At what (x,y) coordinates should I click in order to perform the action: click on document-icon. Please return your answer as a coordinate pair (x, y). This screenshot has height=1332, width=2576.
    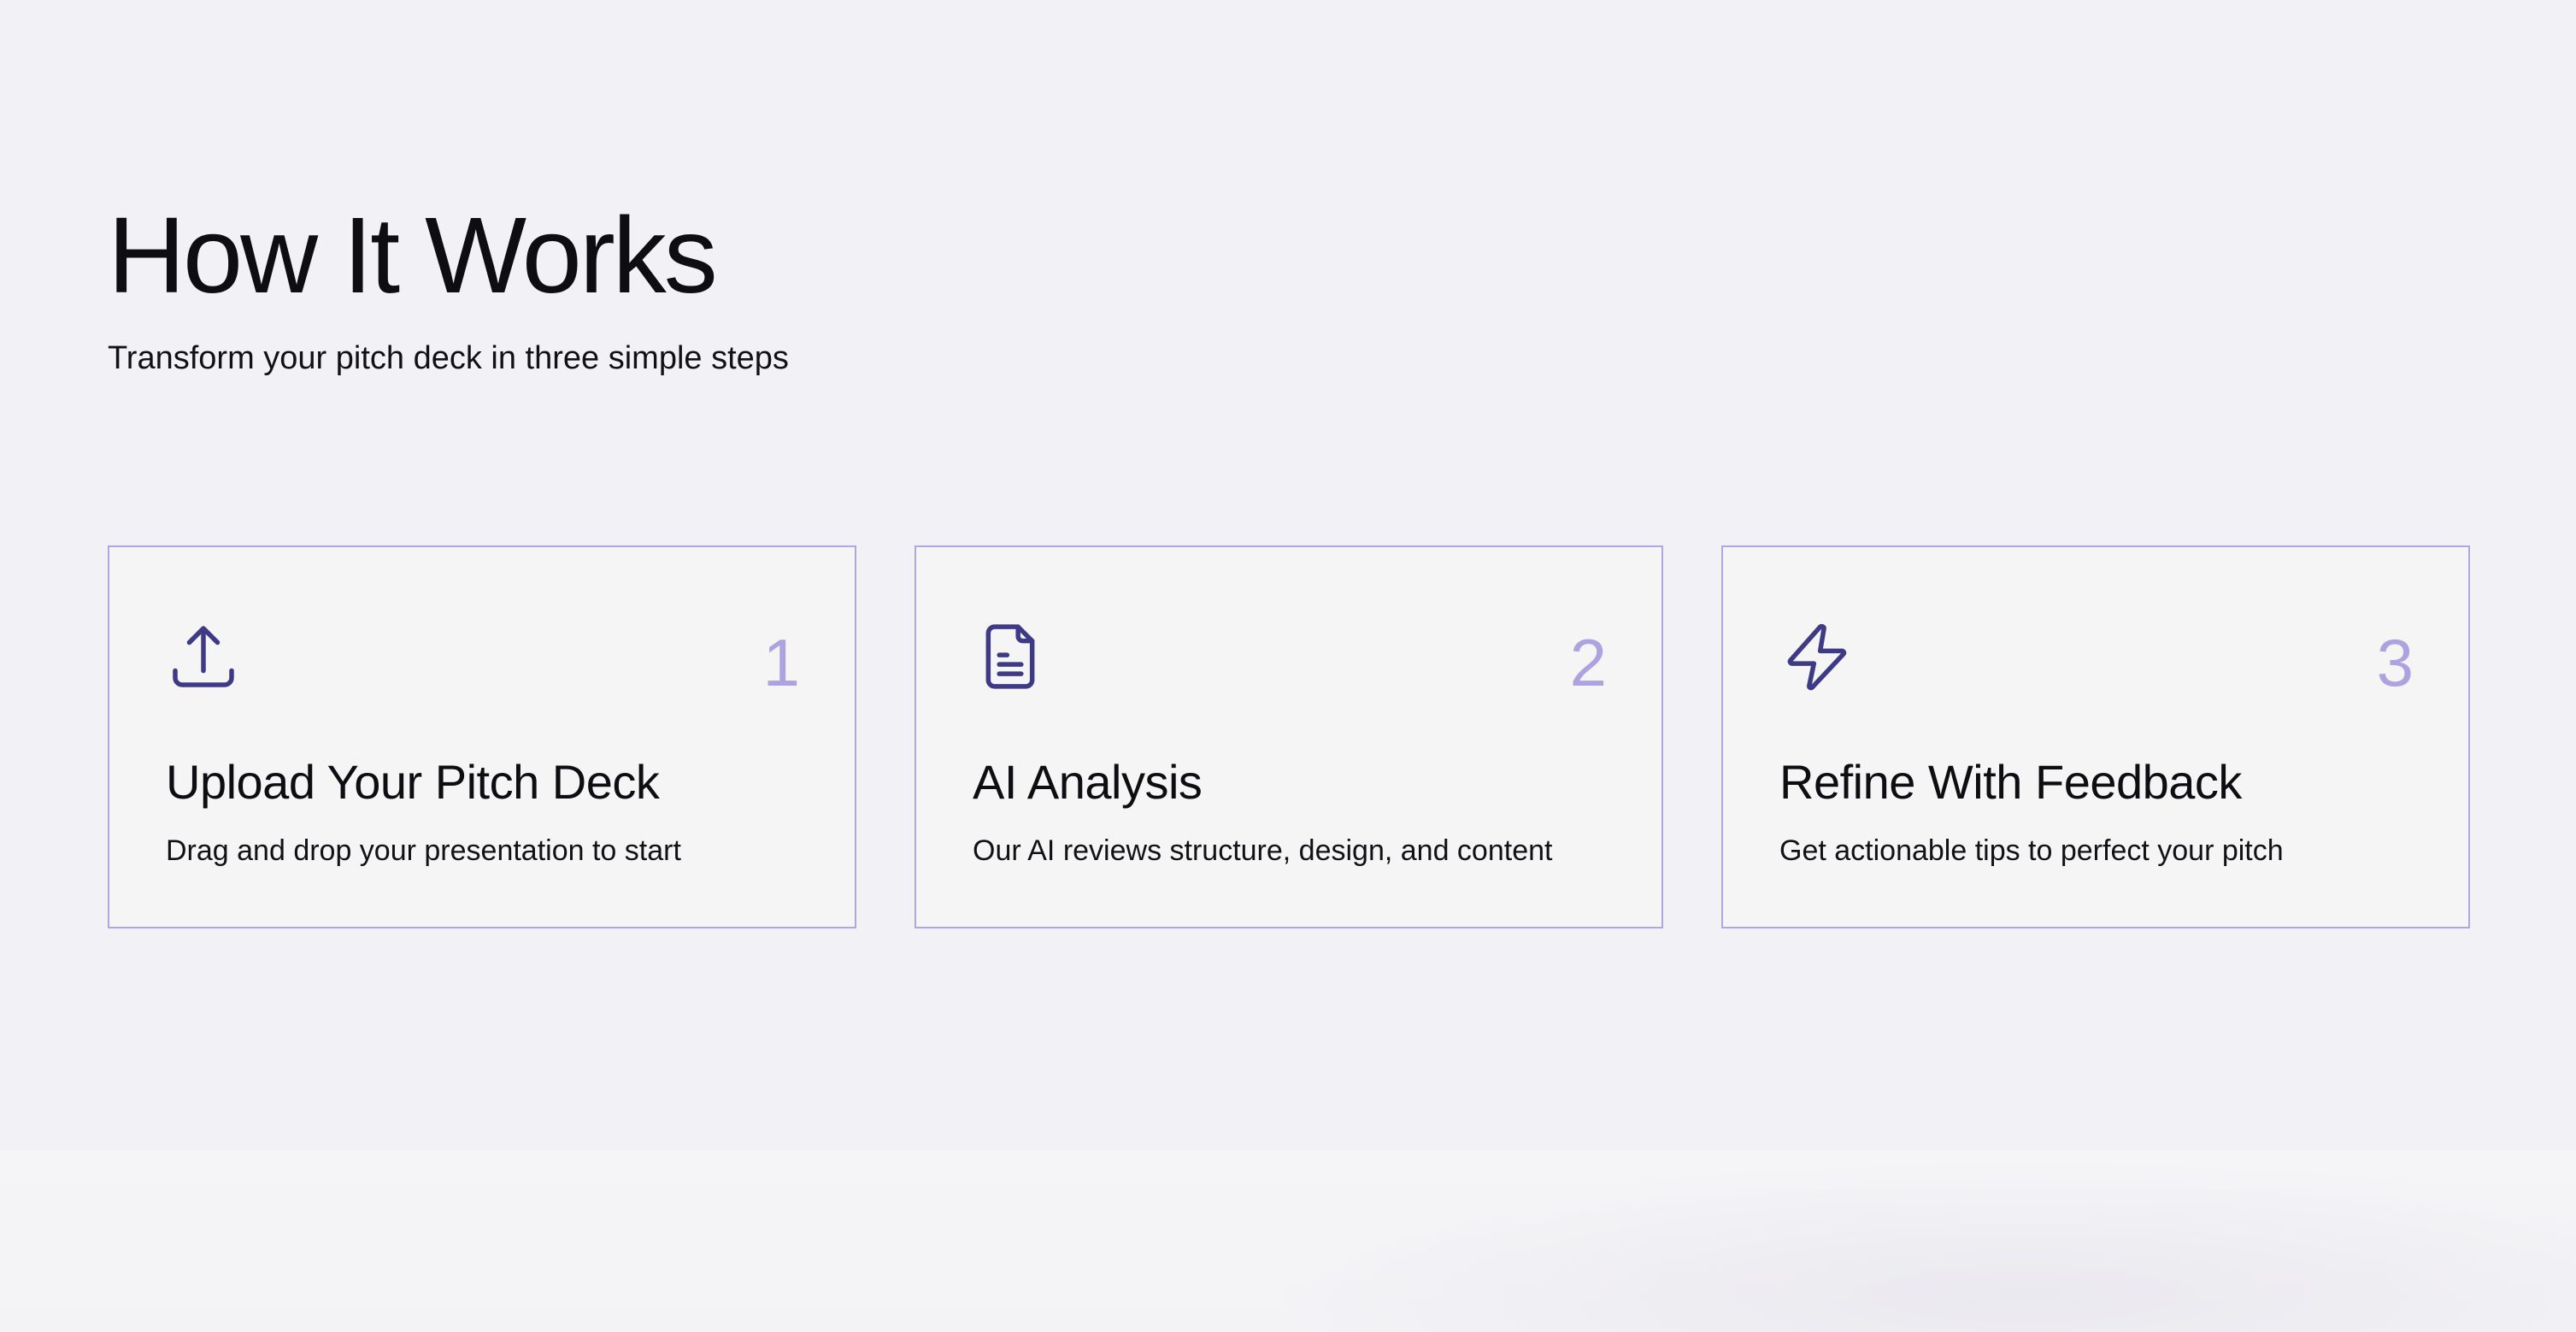
    Looking at the image, I should click on (1010, 656).